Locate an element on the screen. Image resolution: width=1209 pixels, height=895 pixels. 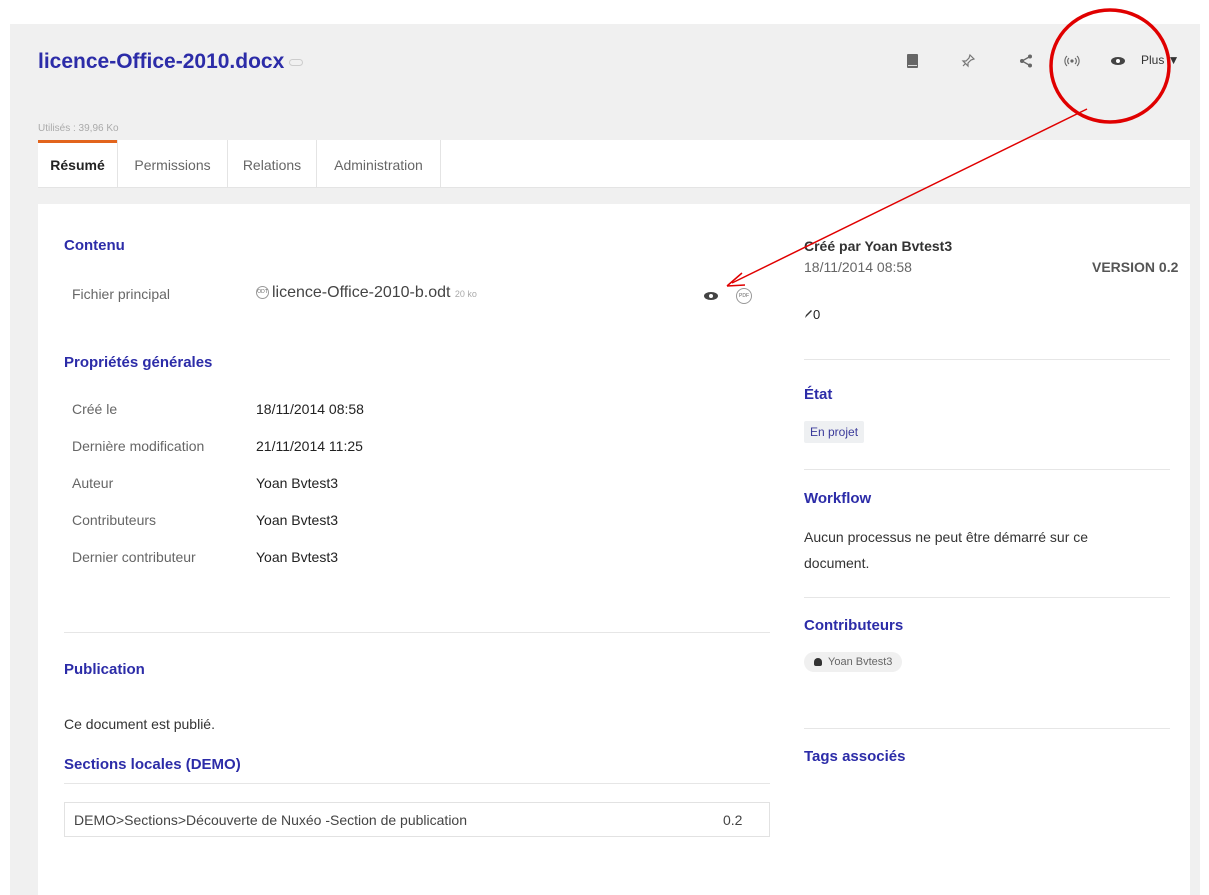
main-file-link: ODT licence-Office-2010-b.odt 20 ko is located at coordinates (366, 293).